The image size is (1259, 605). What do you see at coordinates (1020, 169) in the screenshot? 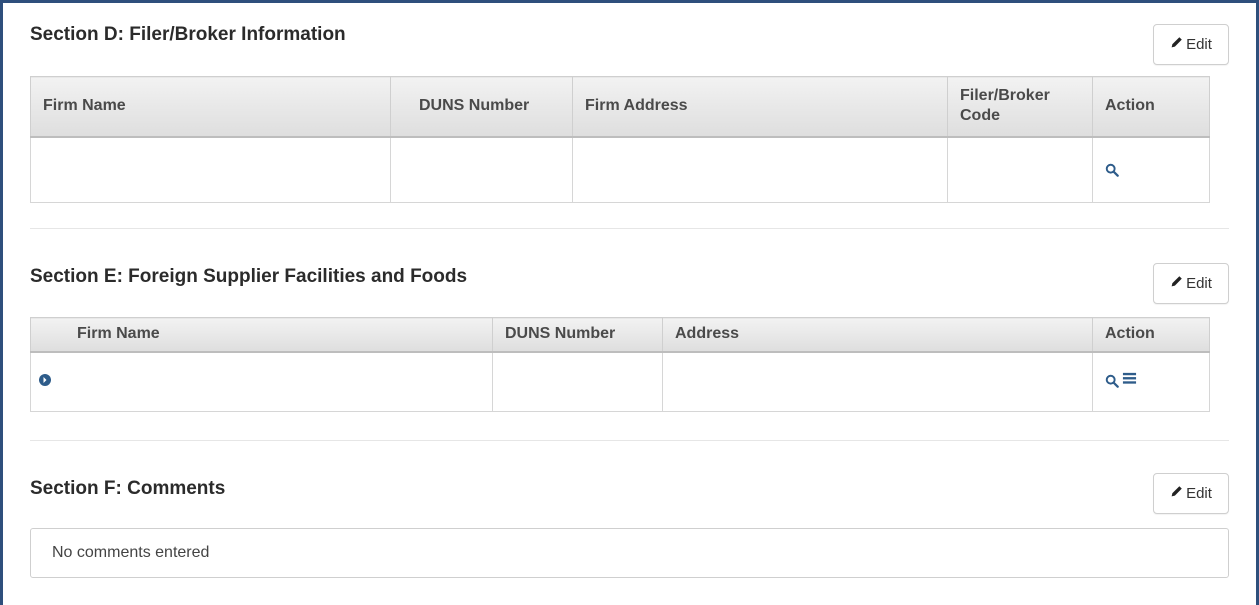
I see `cell-filer-broker-code` at bounding box center [1020, 169].